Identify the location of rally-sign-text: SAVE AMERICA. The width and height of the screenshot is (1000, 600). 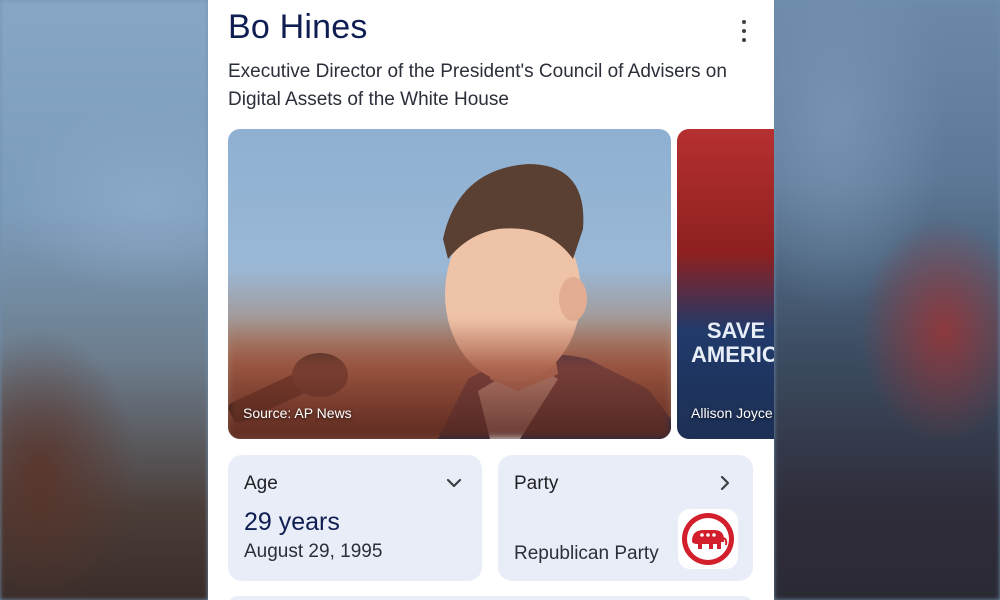
(732, 342).